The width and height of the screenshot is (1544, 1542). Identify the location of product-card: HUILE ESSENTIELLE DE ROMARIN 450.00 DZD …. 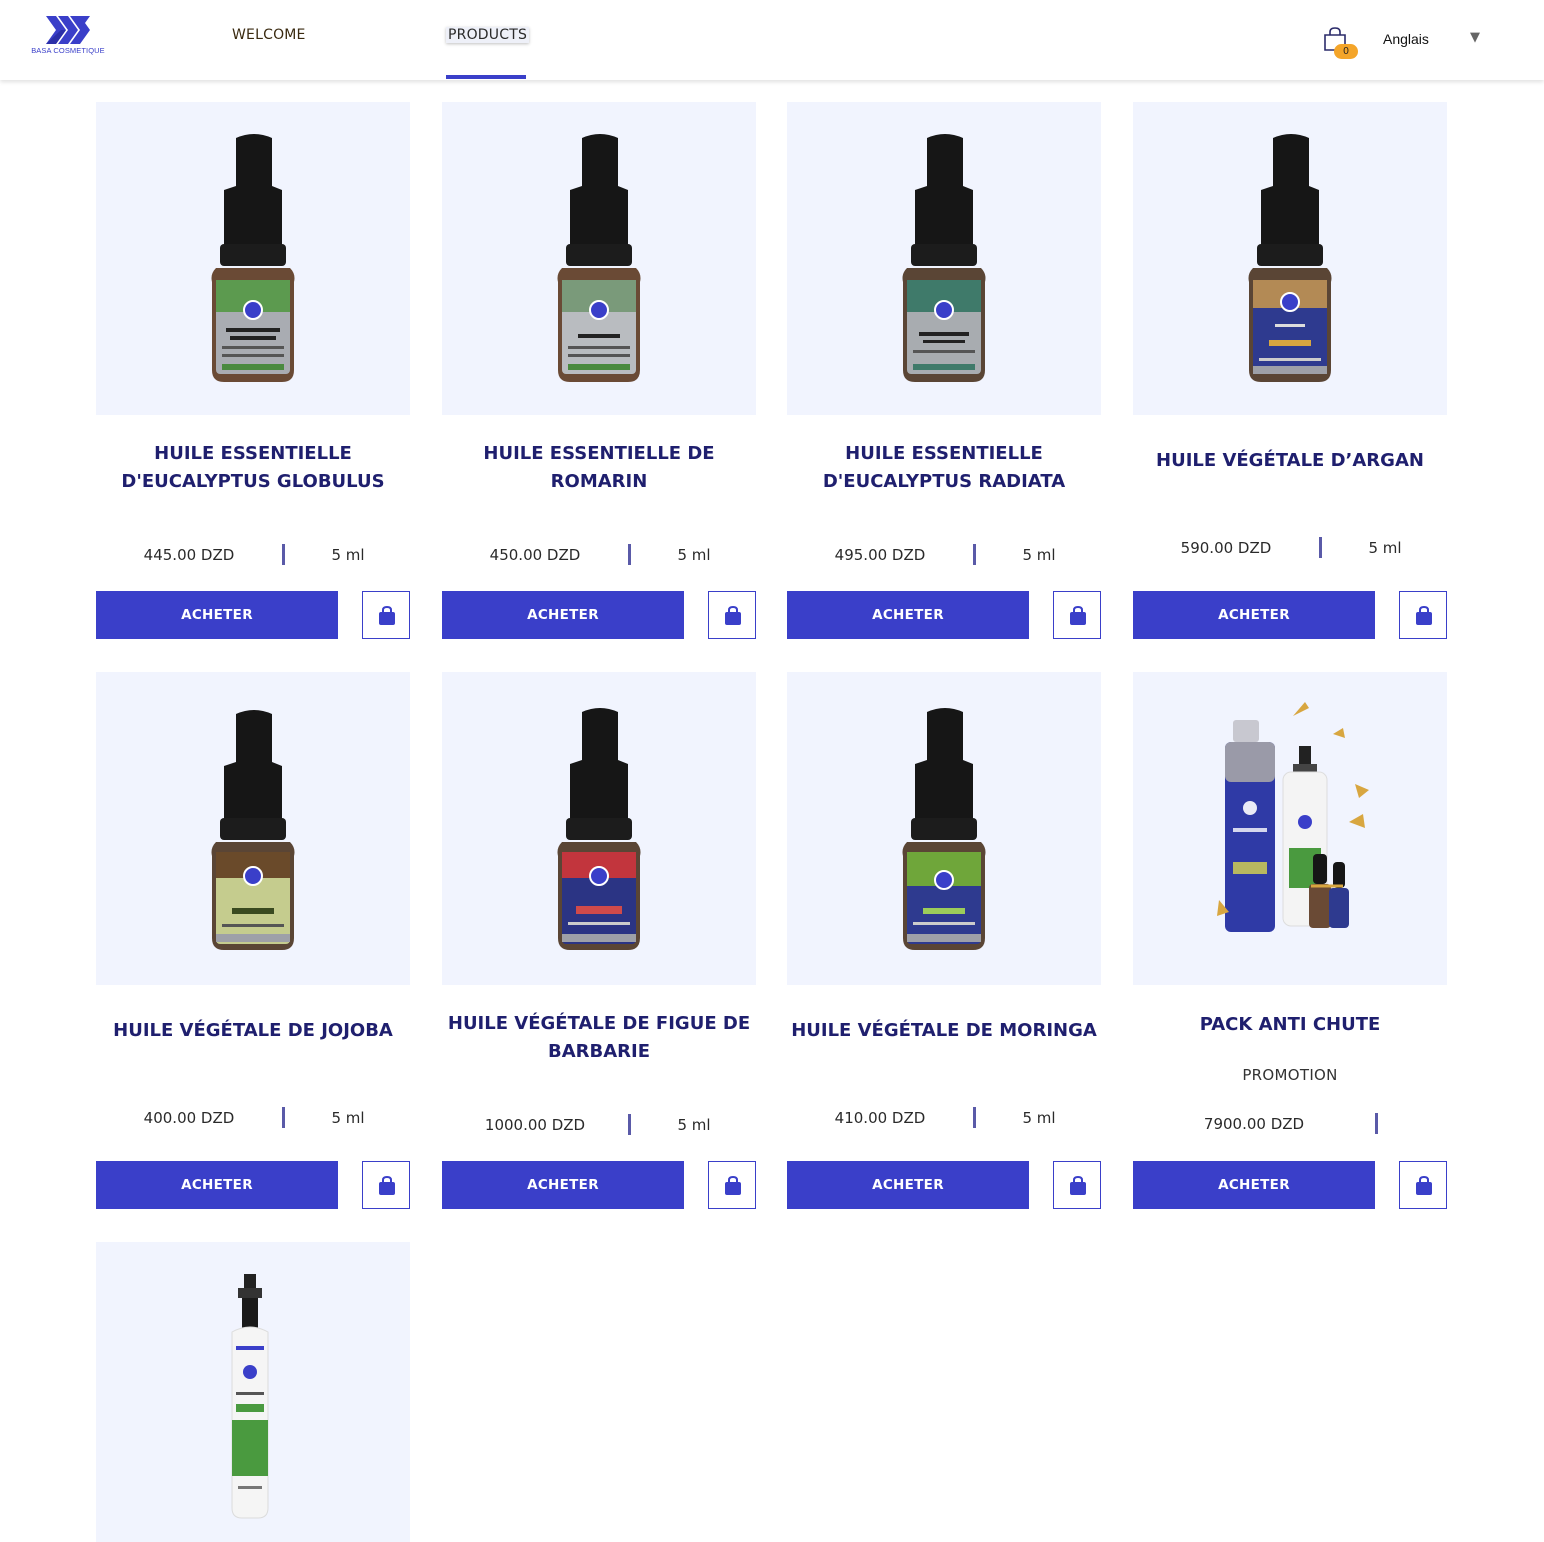
(599, 370).